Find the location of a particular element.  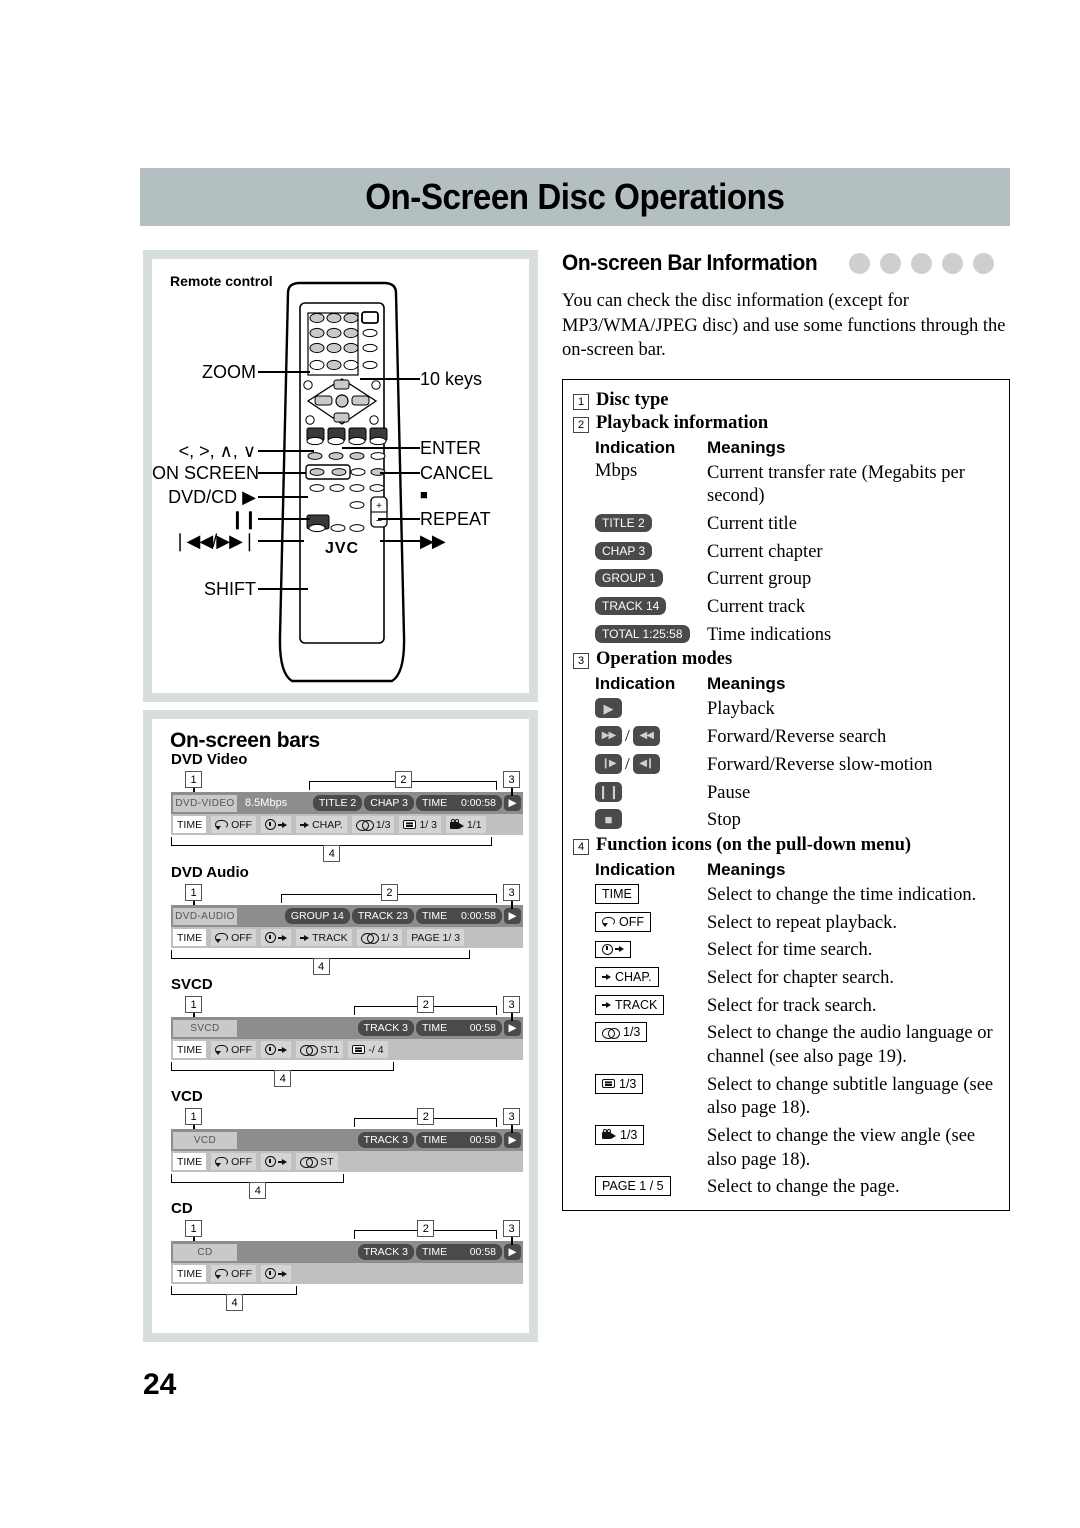

table-row: ▶▶ / ◀◀ Forward/Reverse search is located at coordinates (797, 737).